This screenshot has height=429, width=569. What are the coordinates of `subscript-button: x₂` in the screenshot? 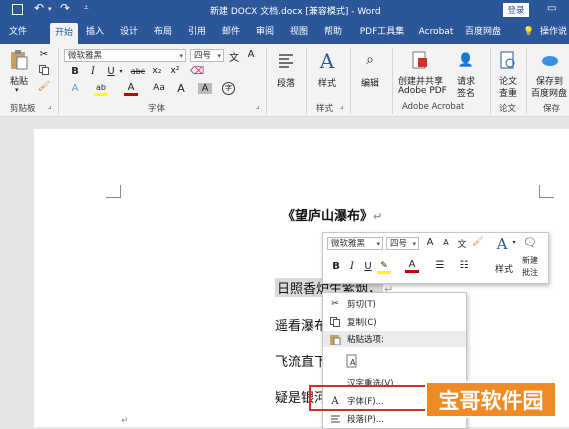 It's located at (157, 71).